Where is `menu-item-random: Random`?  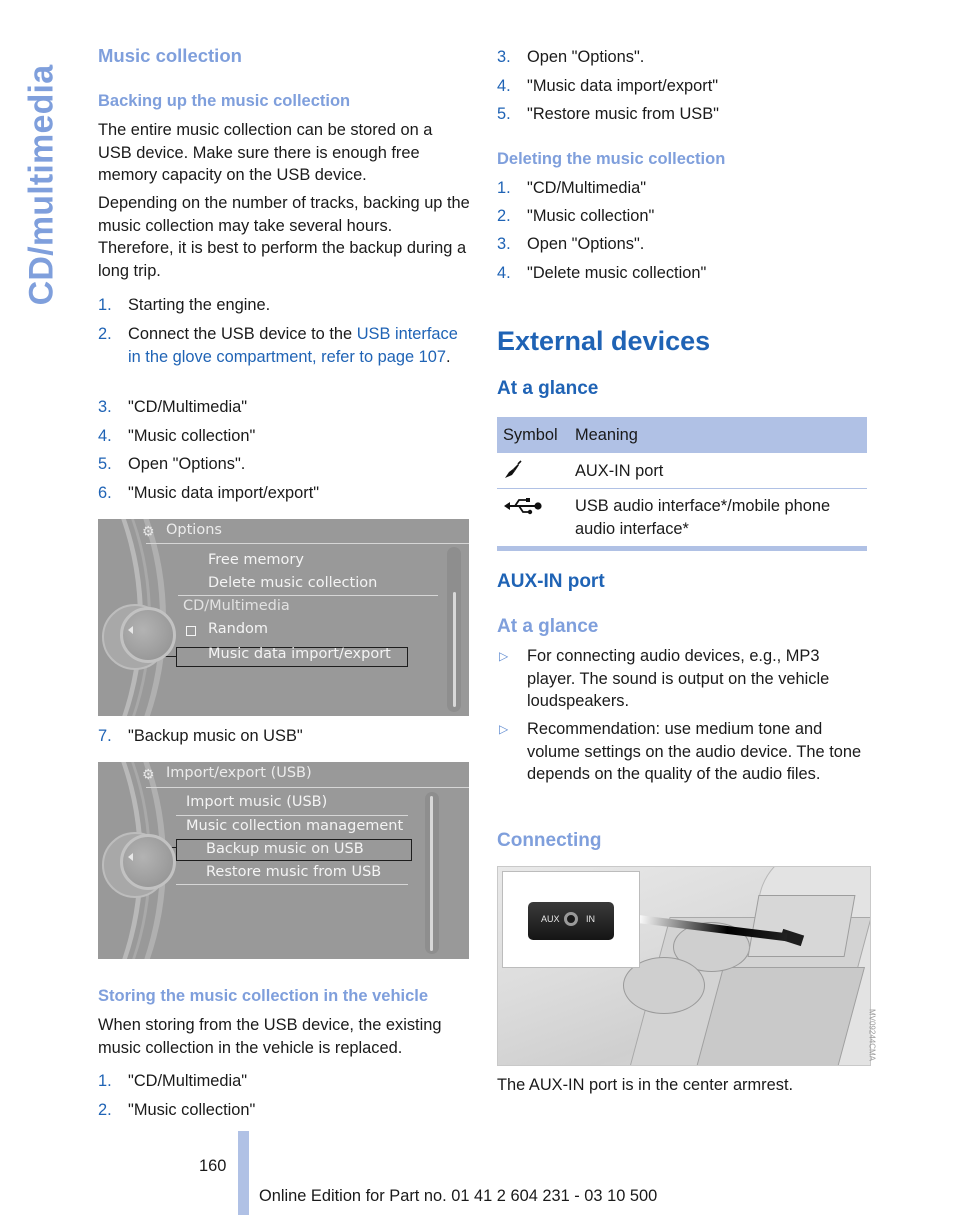 menu-item-random: Random is located at coordinates (238, 629).